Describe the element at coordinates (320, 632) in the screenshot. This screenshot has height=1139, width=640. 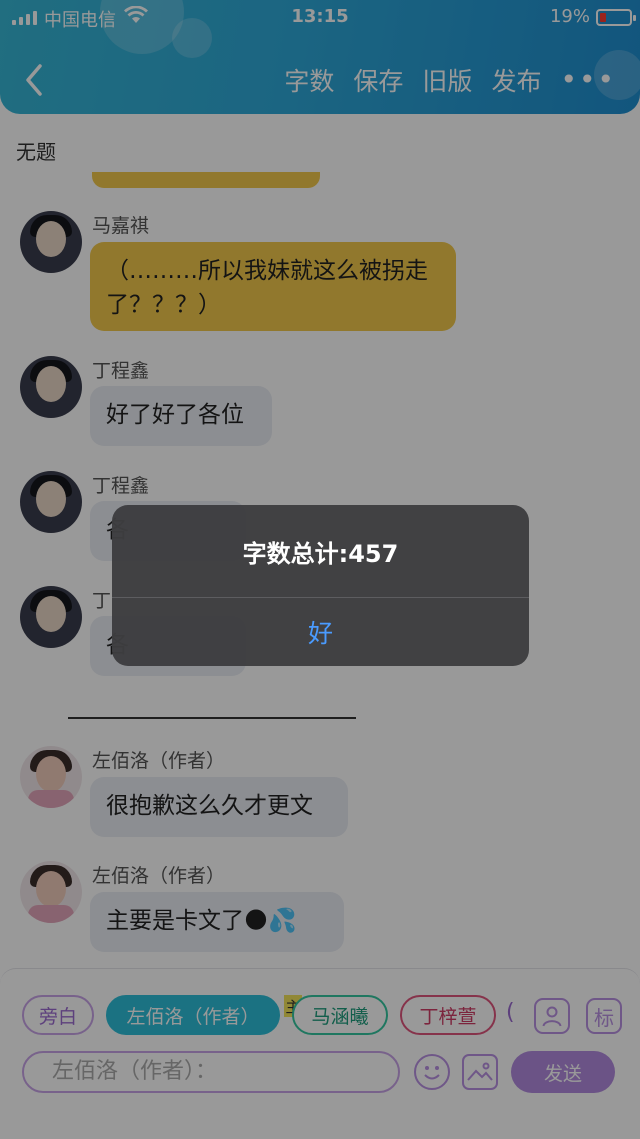
I see `alert-ok-button: 好` at that location.